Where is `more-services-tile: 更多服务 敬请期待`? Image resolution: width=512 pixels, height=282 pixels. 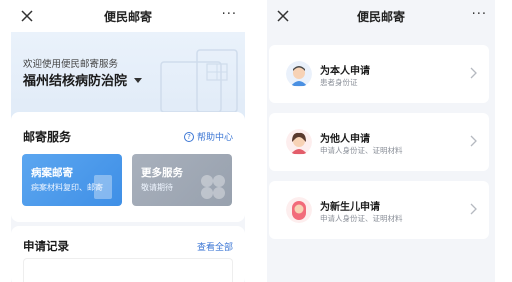 more-services-tile: 更多服务 敬请期待 is located at coordinates (182, 180).